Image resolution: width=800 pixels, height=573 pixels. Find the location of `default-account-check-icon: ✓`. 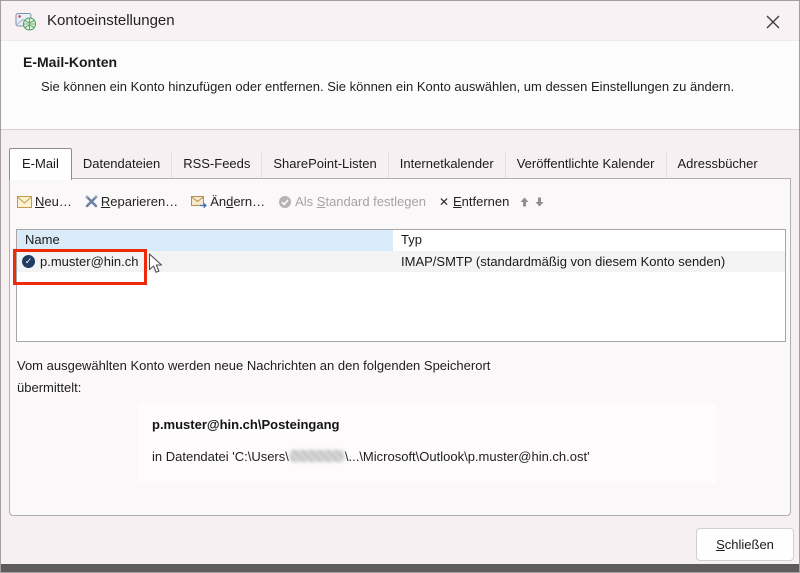

default-account-check-icon: ✓ is located at coordinates (28, 261).